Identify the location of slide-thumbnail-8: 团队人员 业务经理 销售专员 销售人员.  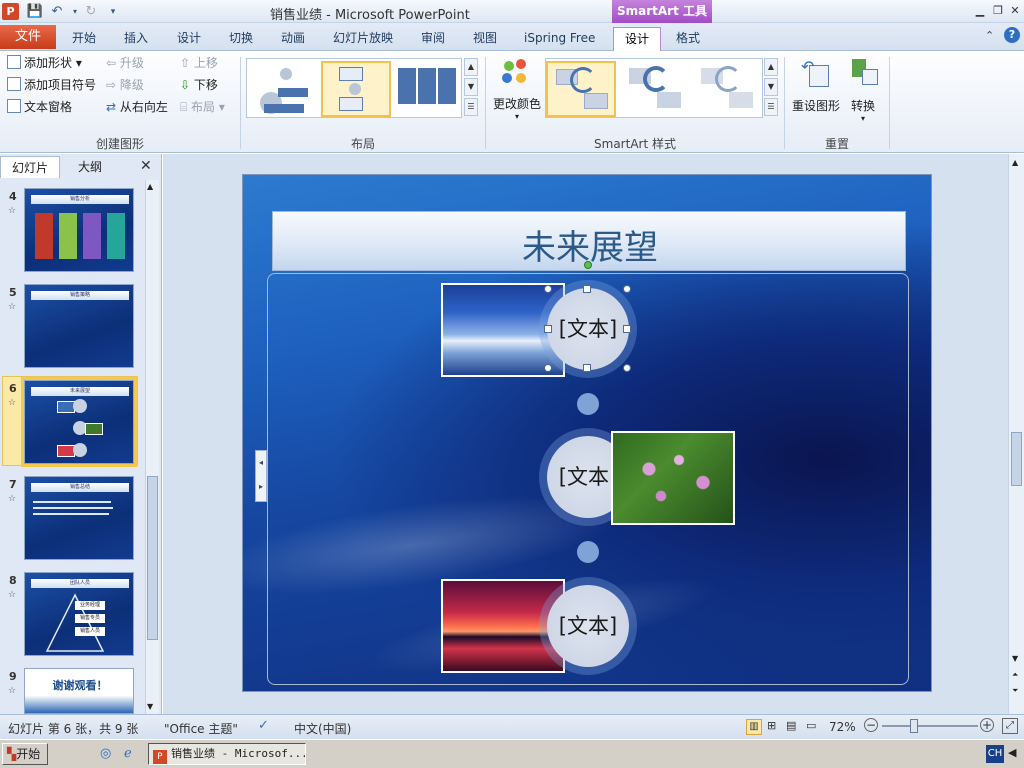
(79, 614).